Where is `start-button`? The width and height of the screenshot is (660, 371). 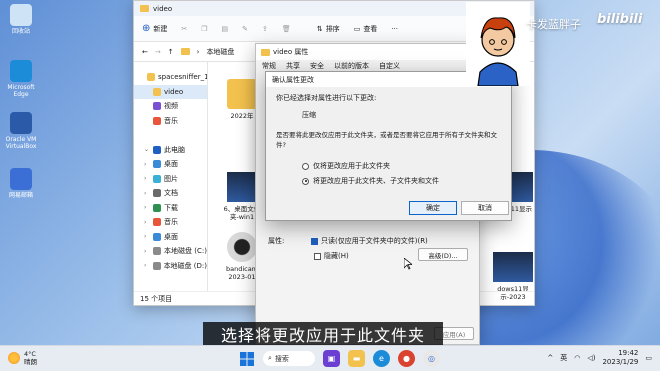 start-button is located at coordinates (246, 358).